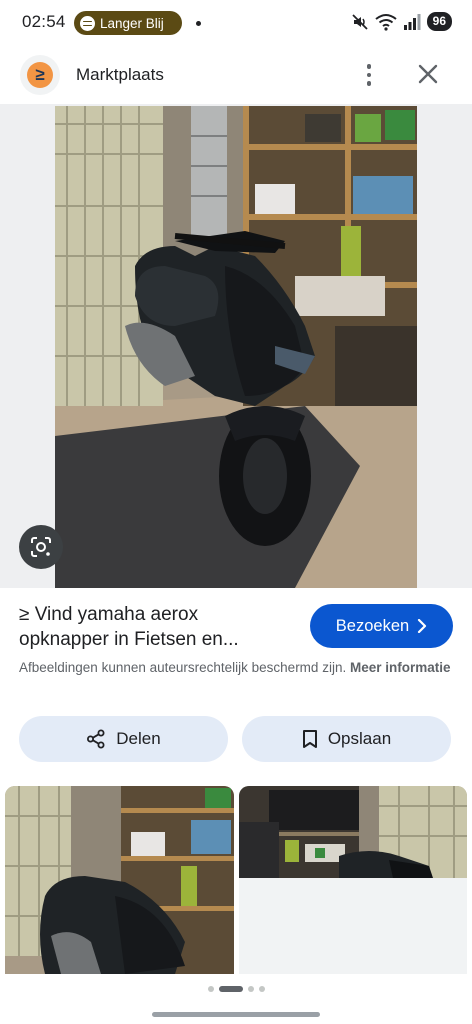 Image resolution: width=472 pixels, height=1024 pixels. What do you see at coordinates (230, 989) in the screenshot?
I see `pager-dot-active` at bounding box center [230, 989].